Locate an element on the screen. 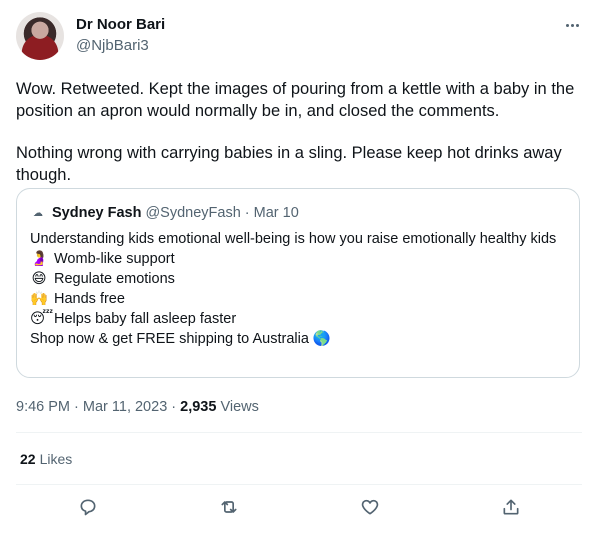  quoted-list-item: 🤰 Womb-like support is located at coordinates (298, 259).